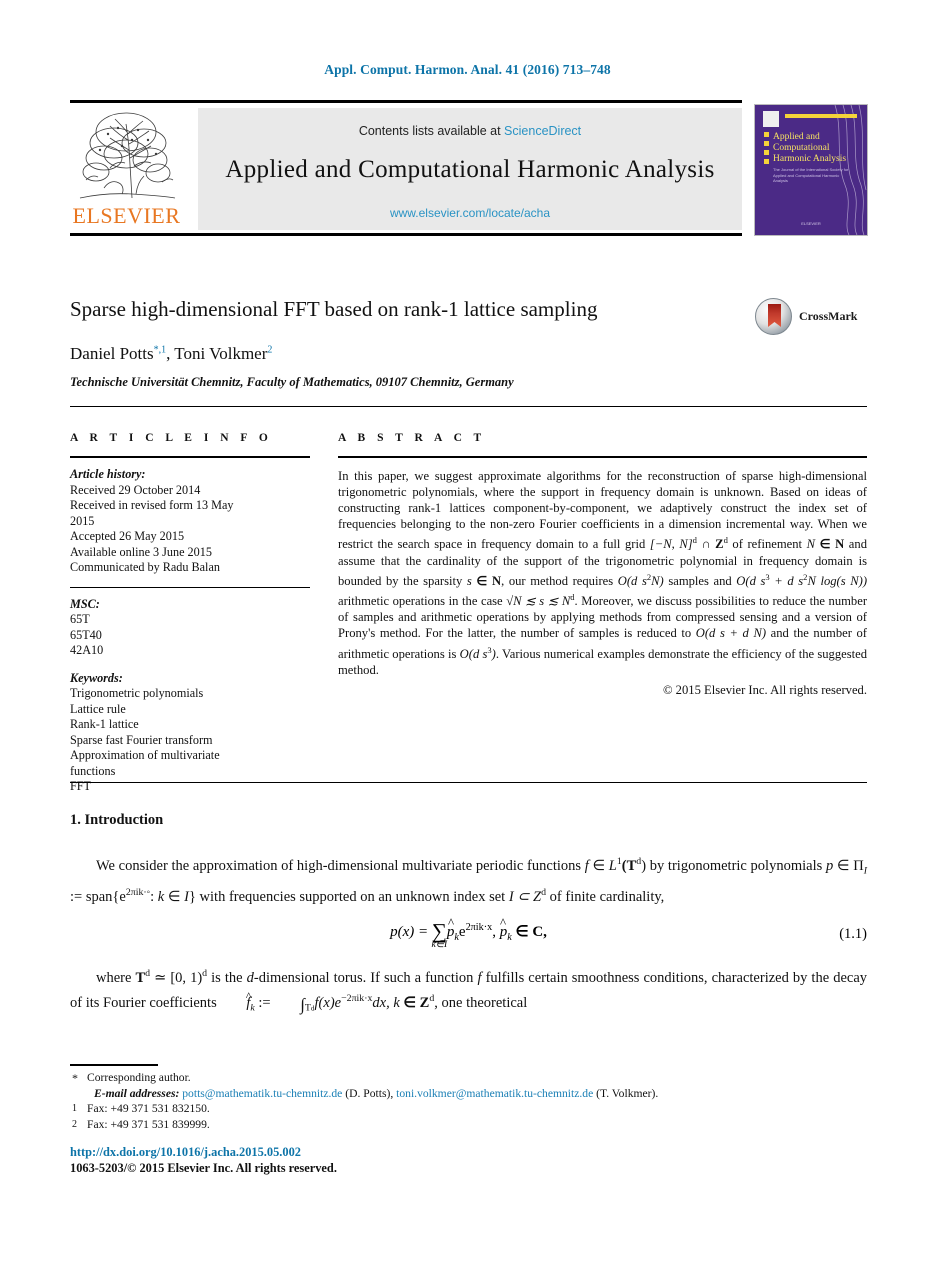 The height and width of the screenshot is (1266, 935). What do you see at coordinates (171, 438) in the screenshot?
I see `article-info-heading: A R T I C L E I N F O` at bounding box center [171, 438].